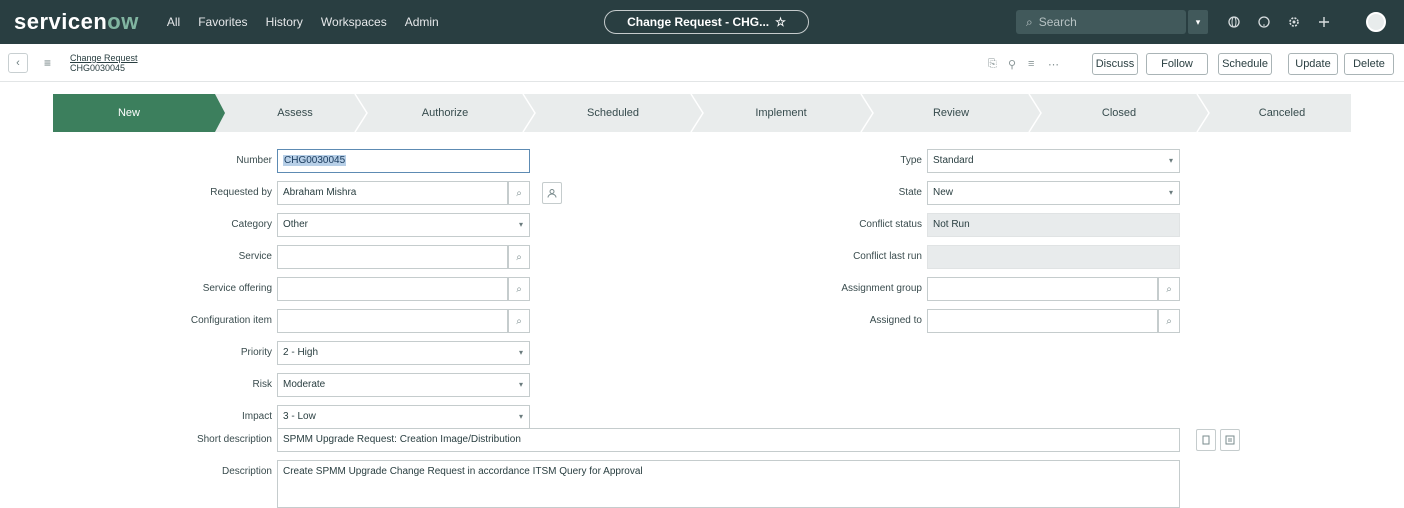 This screenshot has width=1404, height=508. What do you see at coordinates (1245, 64) in the screenshot?
I see `schedule-button: Schedule` at bounding box center [1245, 64].